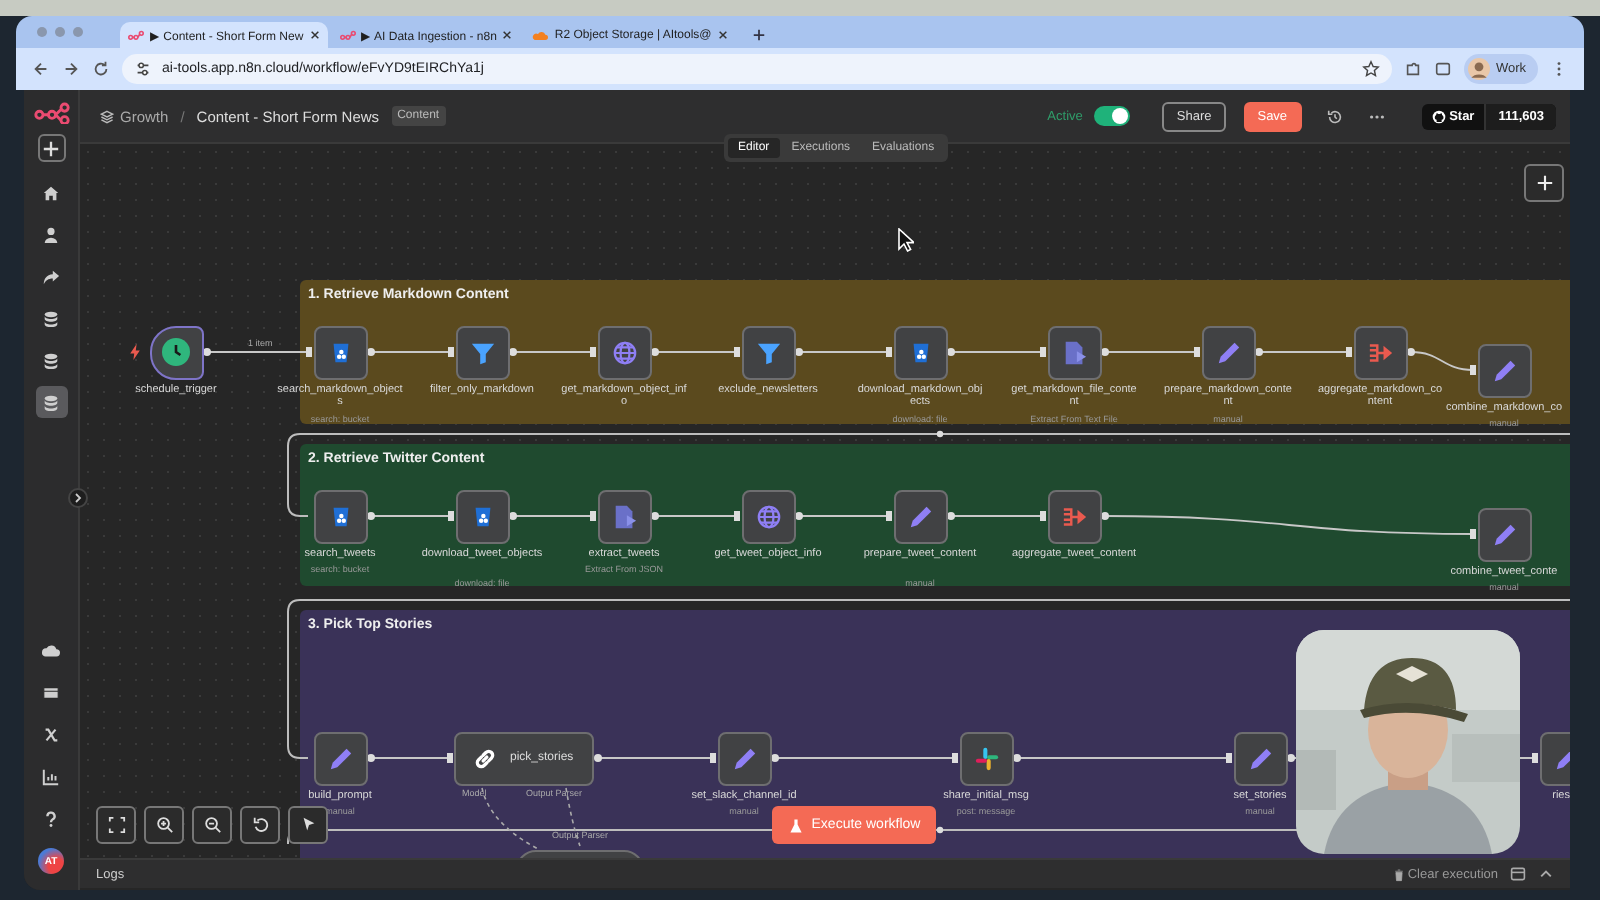  What do you see at coordinates (51, 234) in the screenshot?
I see `user-icon` at bounding box center [51, 234].